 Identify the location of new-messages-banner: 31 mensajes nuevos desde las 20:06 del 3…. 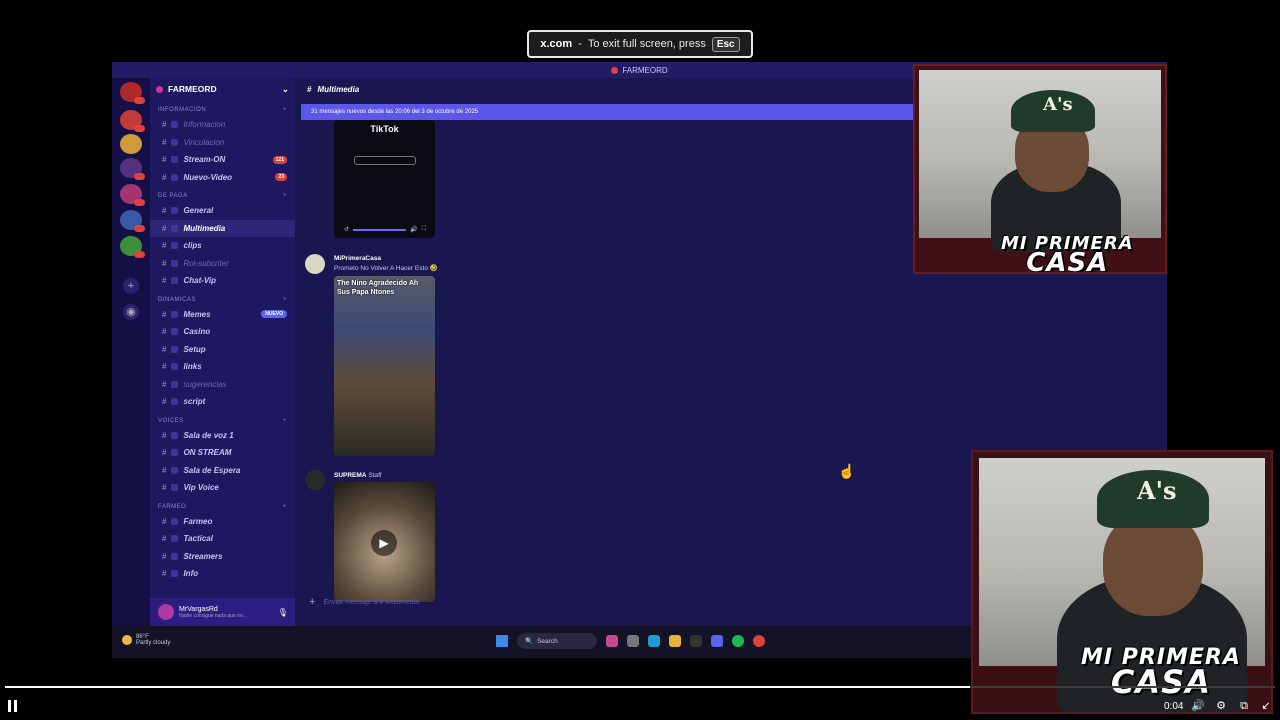
(607, 112).